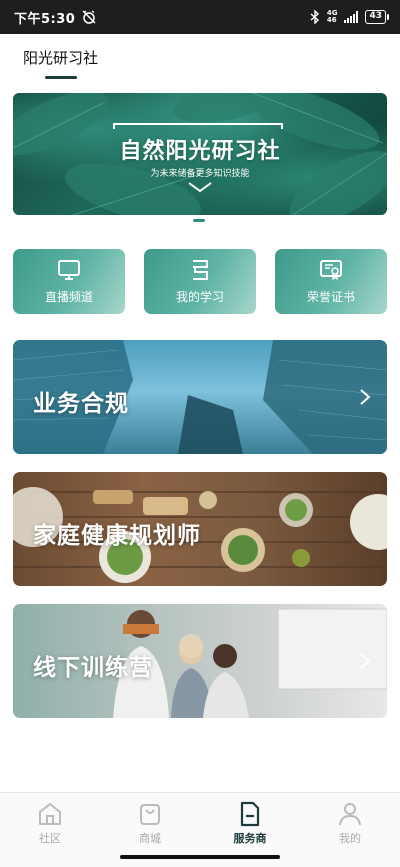  What do you see at coordinates (200, 187) in the screenshot?
I see `chevron-down-icon` at bounding box center [200, 187].